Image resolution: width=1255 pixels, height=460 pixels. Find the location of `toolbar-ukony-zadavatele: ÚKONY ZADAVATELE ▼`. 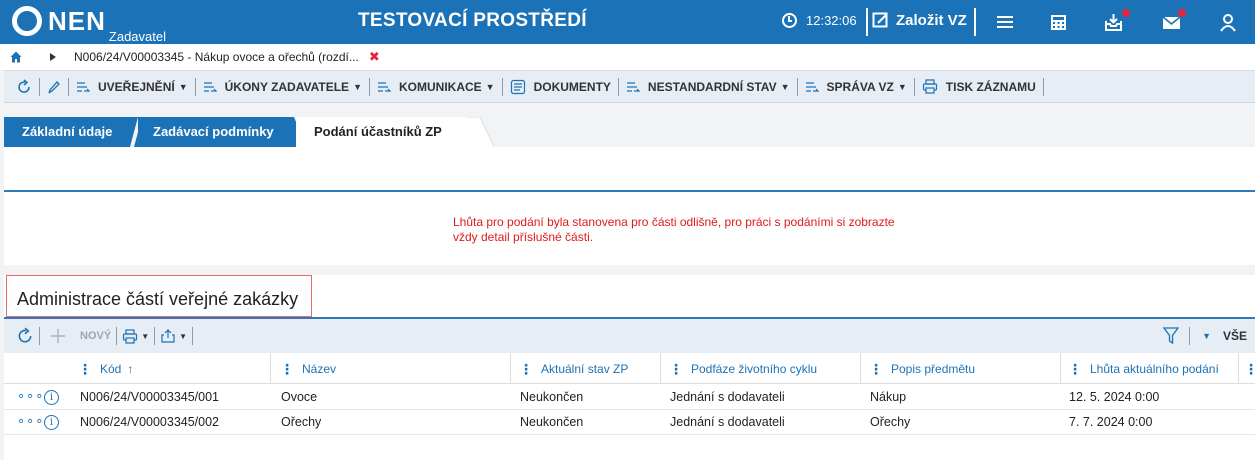

toolbar-ukony-zadavatele: ÚKONY ZADAVATELE ▼ is located at coordinates (282, 86).